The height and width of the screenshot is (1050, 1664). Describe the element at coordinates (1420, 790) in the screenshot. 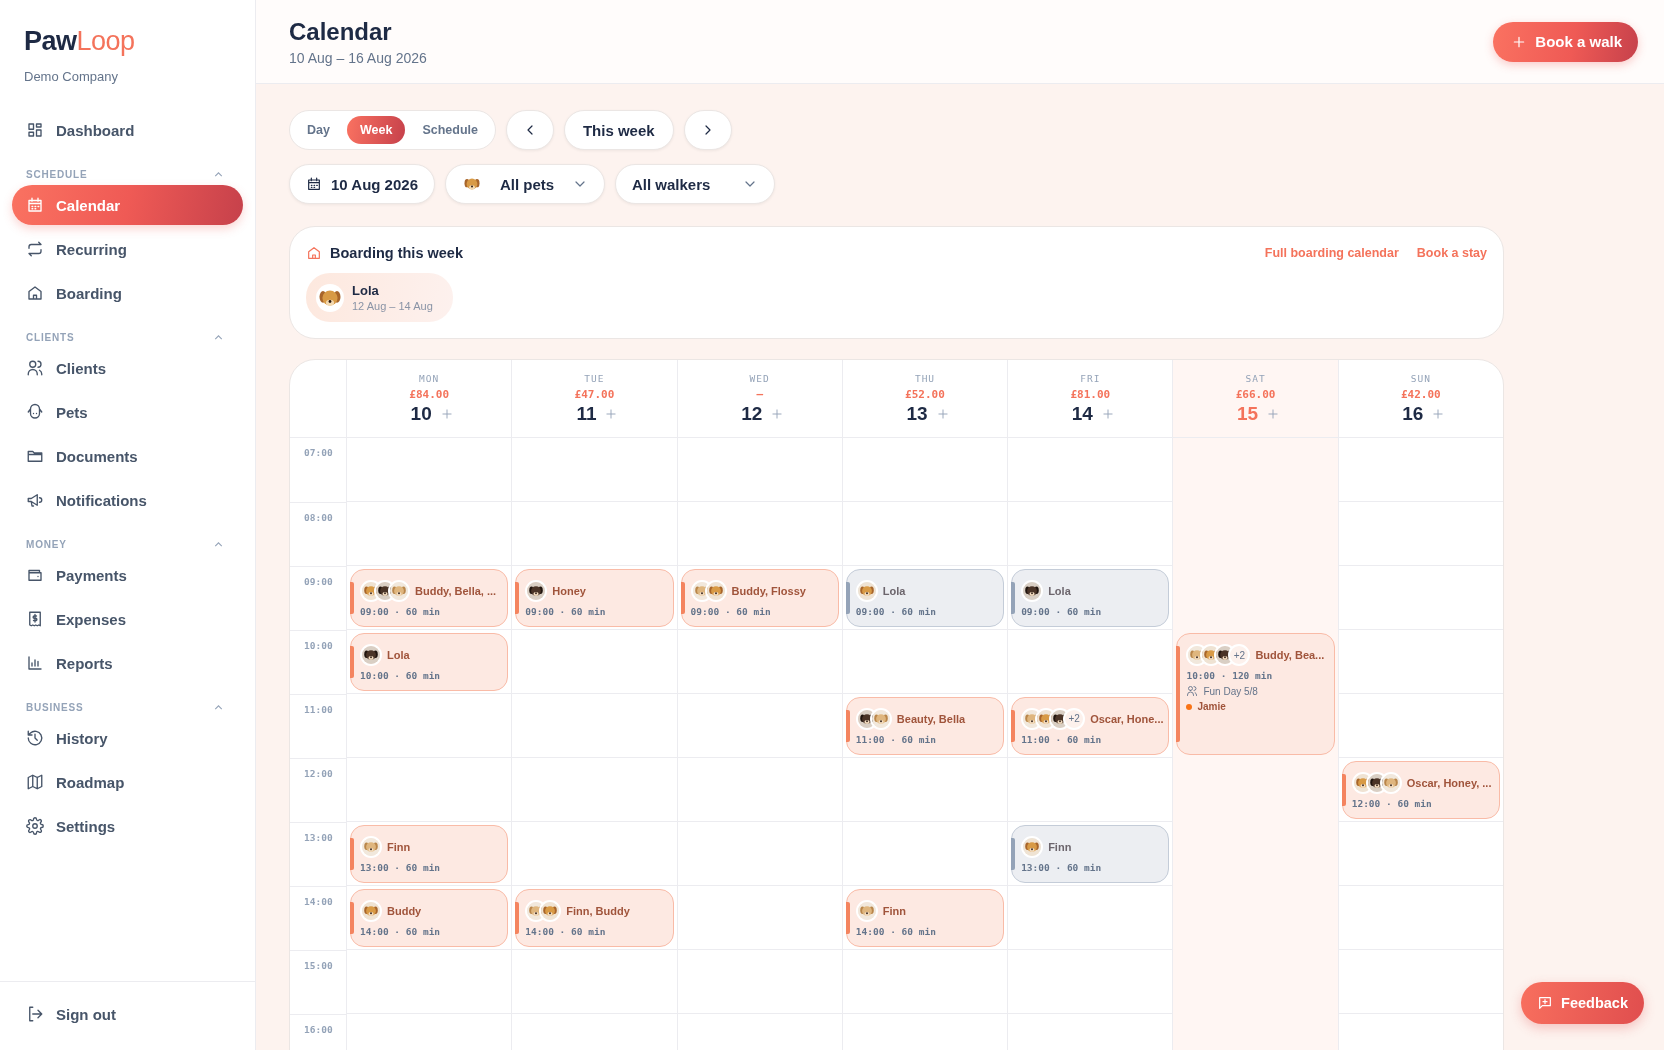

I see `walk-event: Oscar, Honey, ... 12:00 · 60 min` at that location.